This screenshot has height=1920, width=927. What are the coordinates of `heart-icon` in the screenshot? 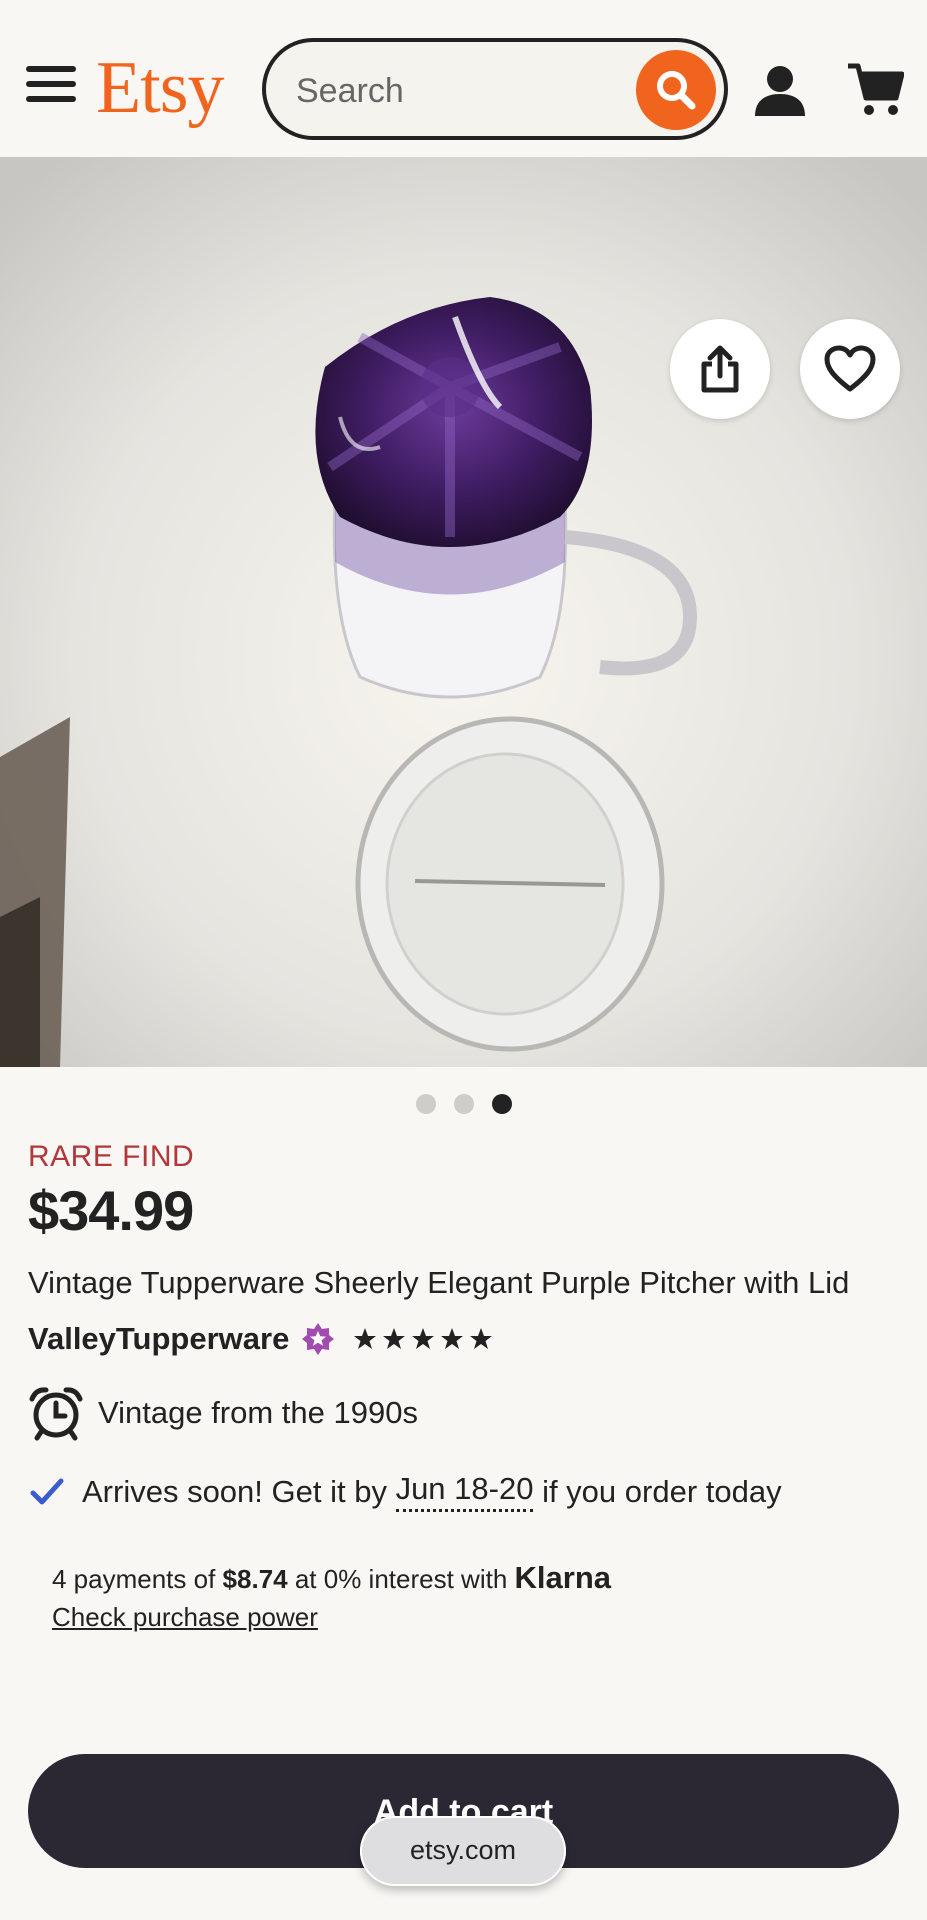 It's located at (850, 368).